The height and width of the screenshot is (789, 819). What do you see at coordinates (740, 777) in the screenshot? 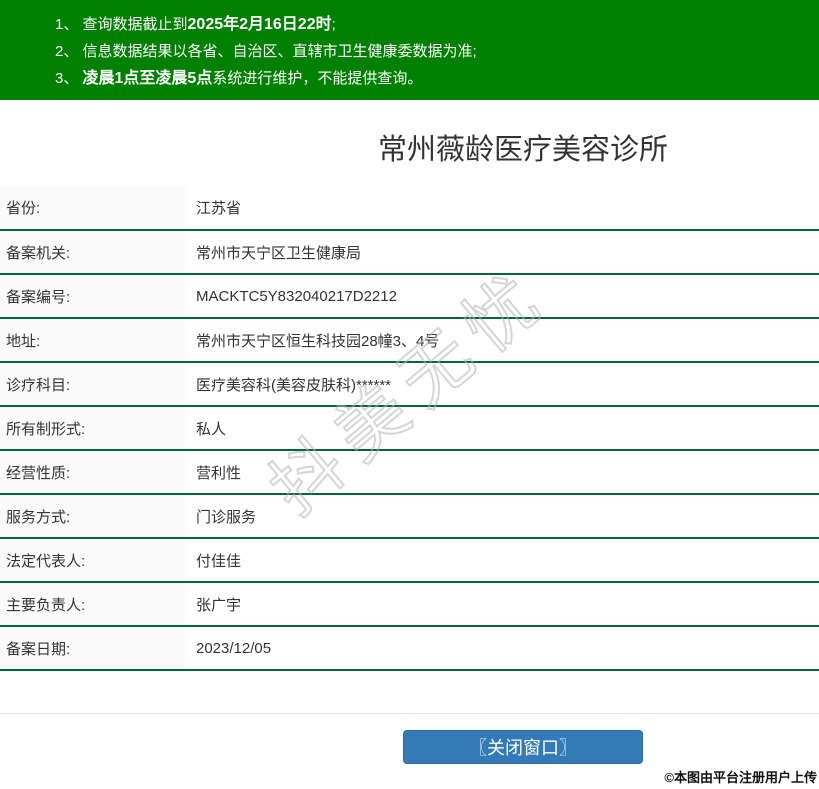
I see `corner-watermark: ©本图由平台注册用户上传` at bounding box center [740, 777].